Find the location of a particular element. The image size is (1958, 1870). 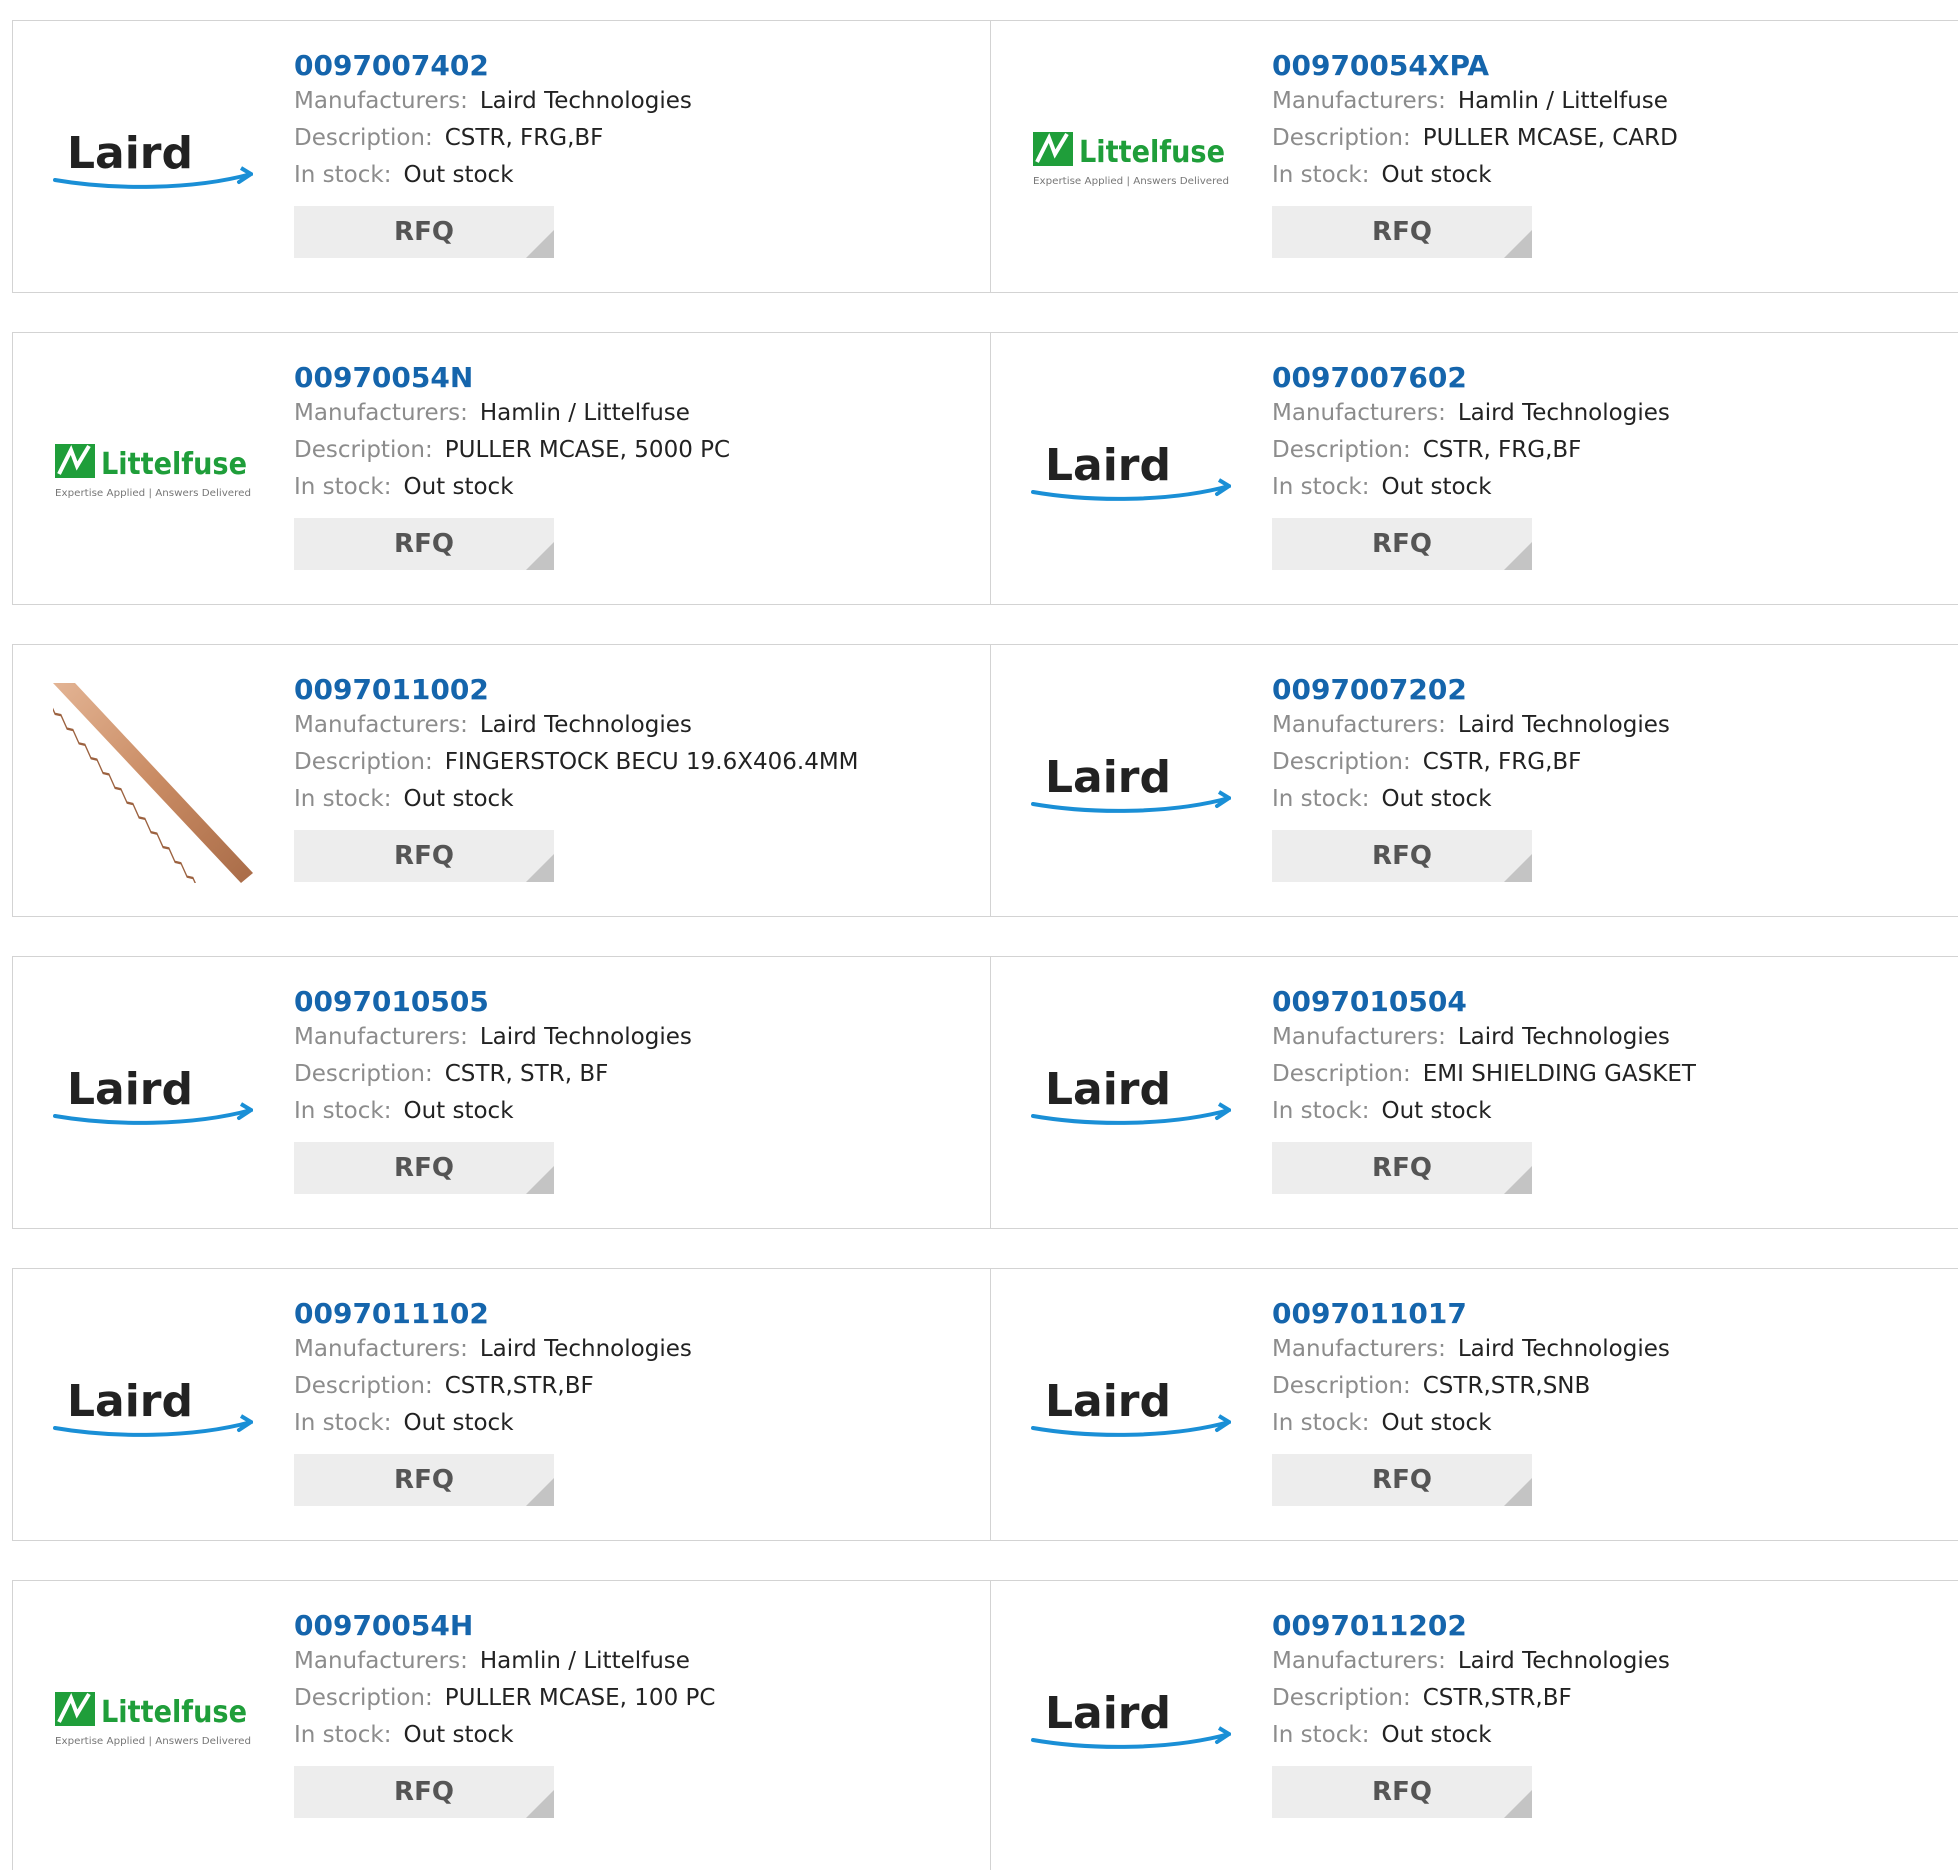

part-number-link: 0097007602 is located at coordinates (1471, 378).